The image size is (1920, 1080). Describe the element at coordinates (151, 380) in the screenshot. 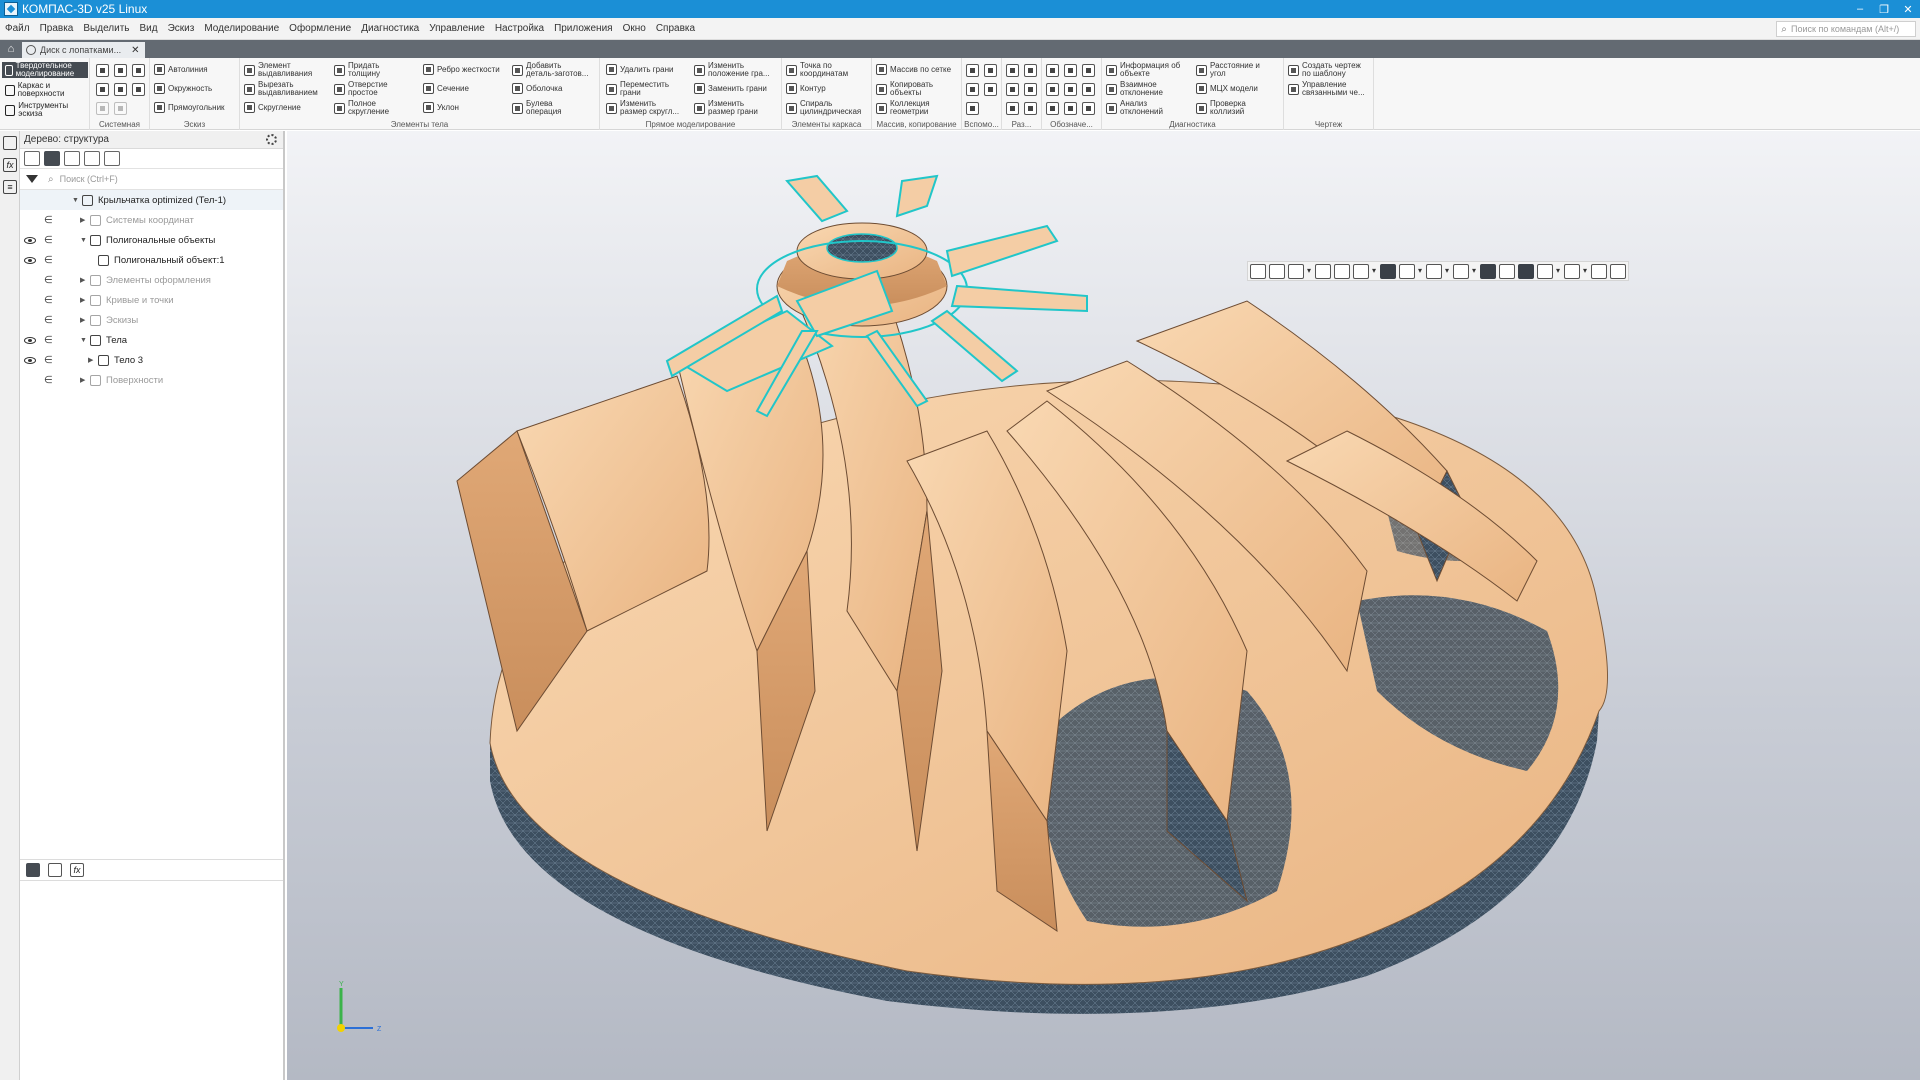

I see `tree-item-surfaces: ∈ ▶ Поверхности` at that location.